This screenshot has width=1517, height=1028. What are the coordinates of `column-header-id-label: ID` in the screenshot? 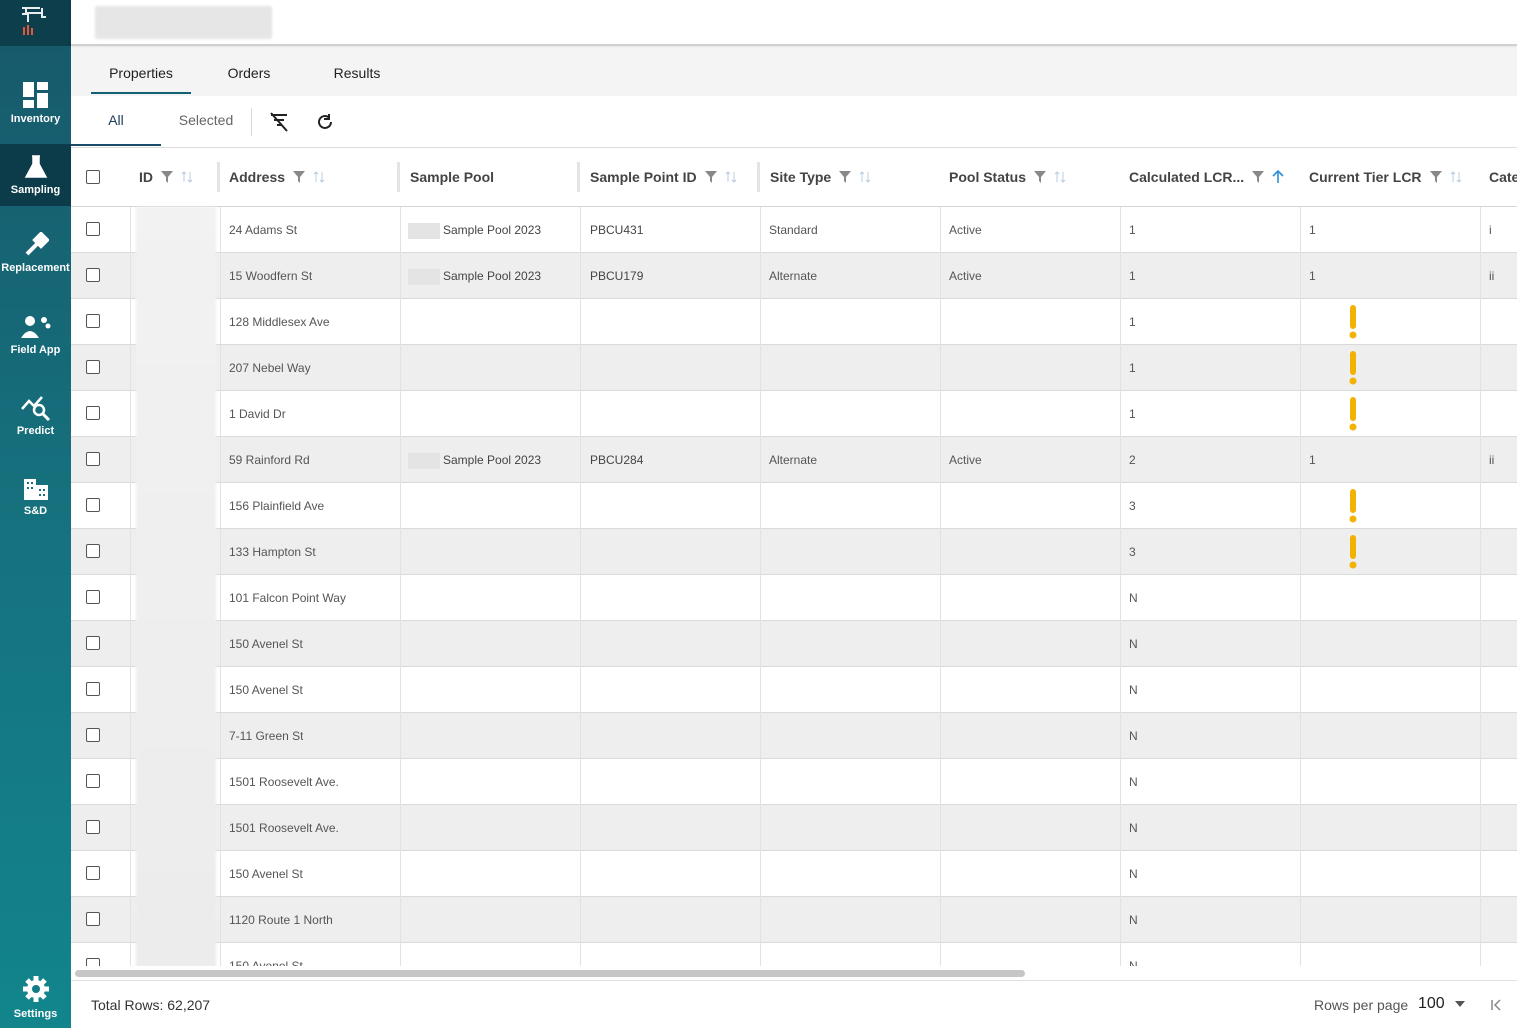 It's located at (146, 177).